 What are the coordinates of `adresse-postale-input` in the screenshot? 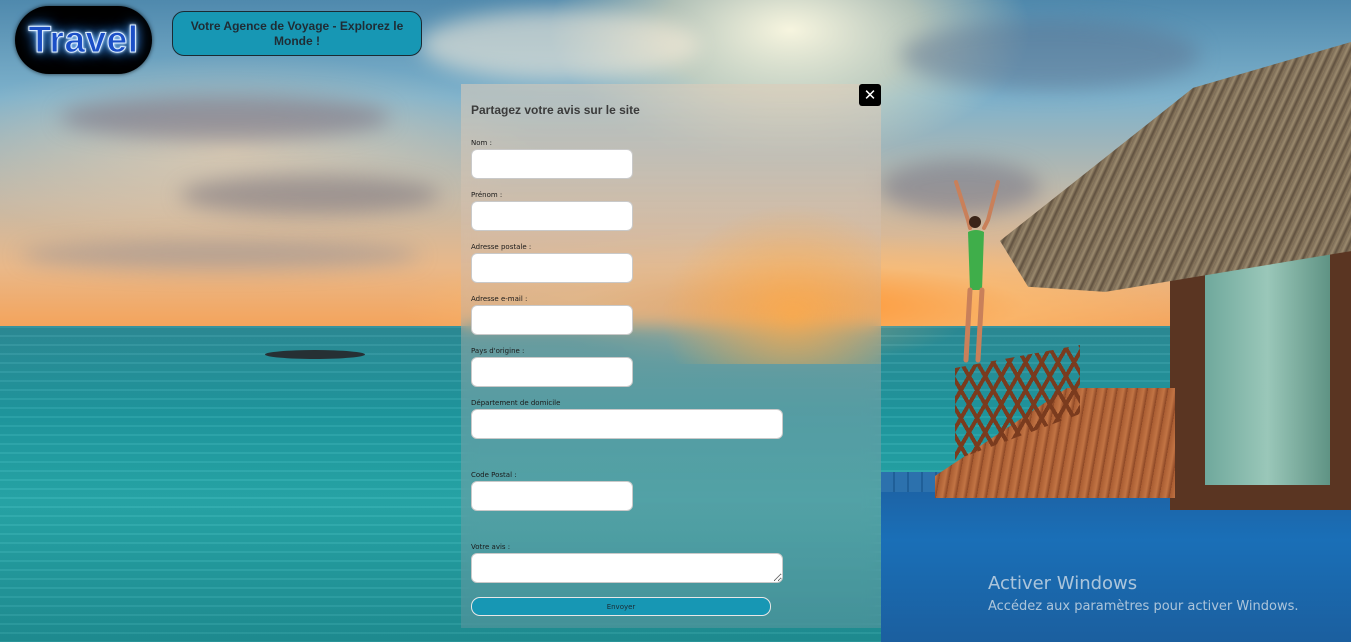 It's located at (552, 268).